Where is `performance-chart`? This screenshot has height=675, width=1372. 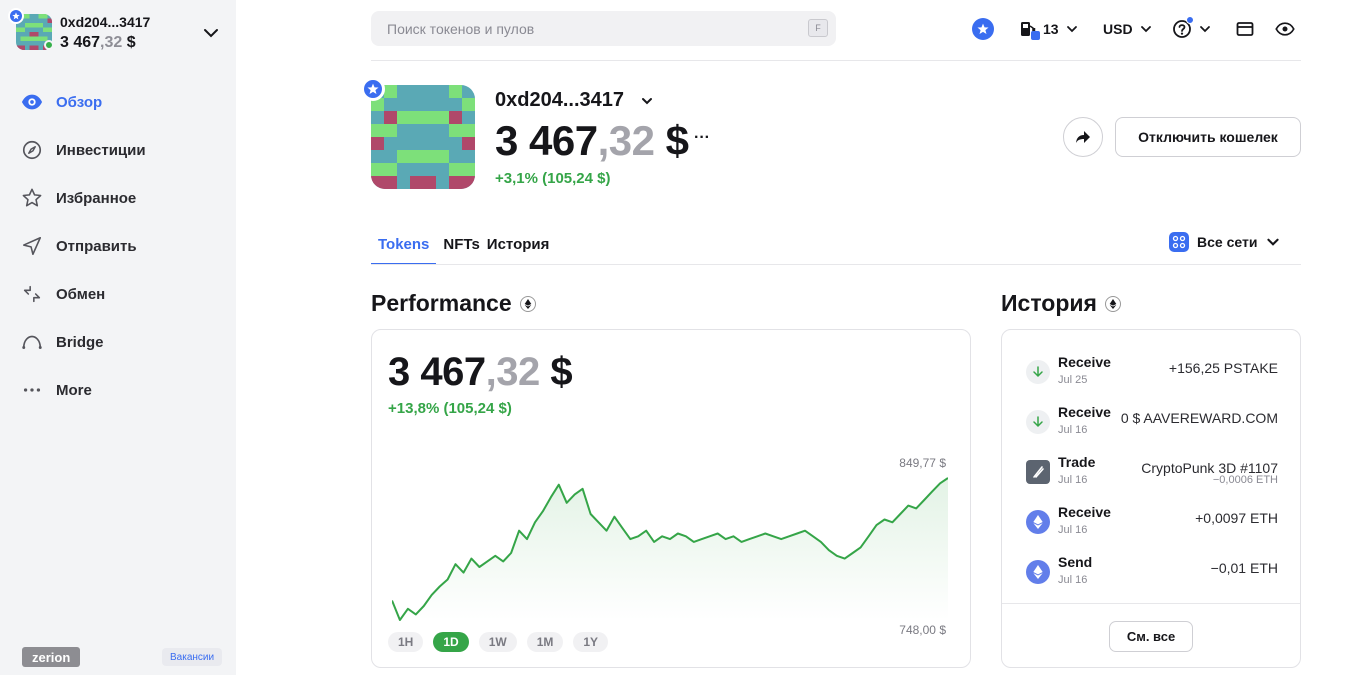 performance-chart is located at coordinates (670, 550).